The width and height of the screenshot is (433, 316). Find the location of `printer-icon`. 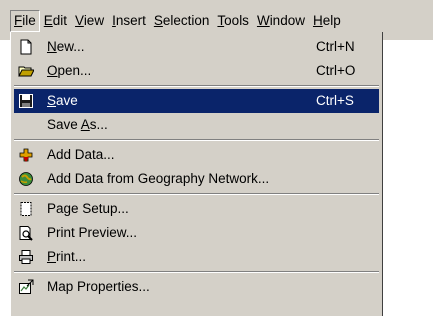

printer-icon is located at coordinates (26, 257).